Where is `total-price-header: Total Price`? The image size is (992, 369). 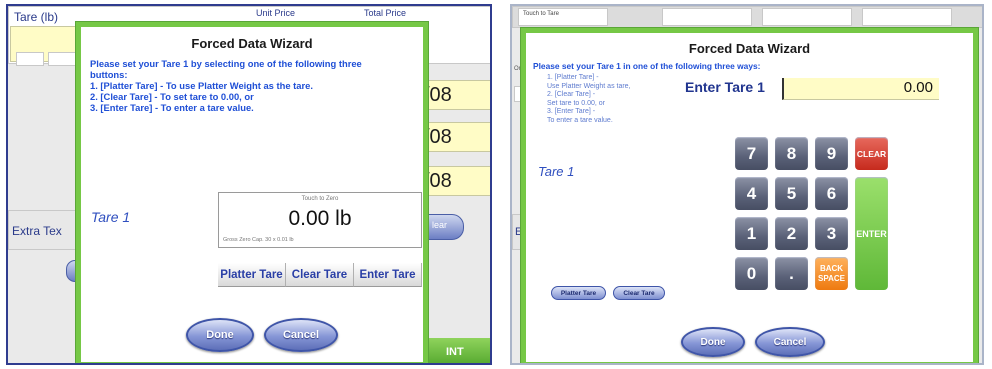
total-price-header: Total Price is located at coordinates (385, 13).